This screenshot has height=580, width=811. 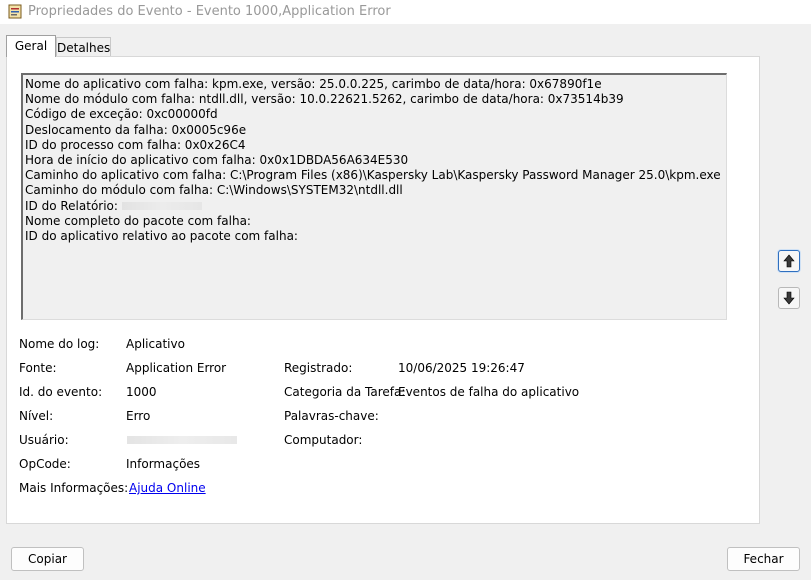 What do you see at coordinates (59, 344) in the screenshot?
I see `log-name-label: Nome do log:` at bounding box center [59, 344].